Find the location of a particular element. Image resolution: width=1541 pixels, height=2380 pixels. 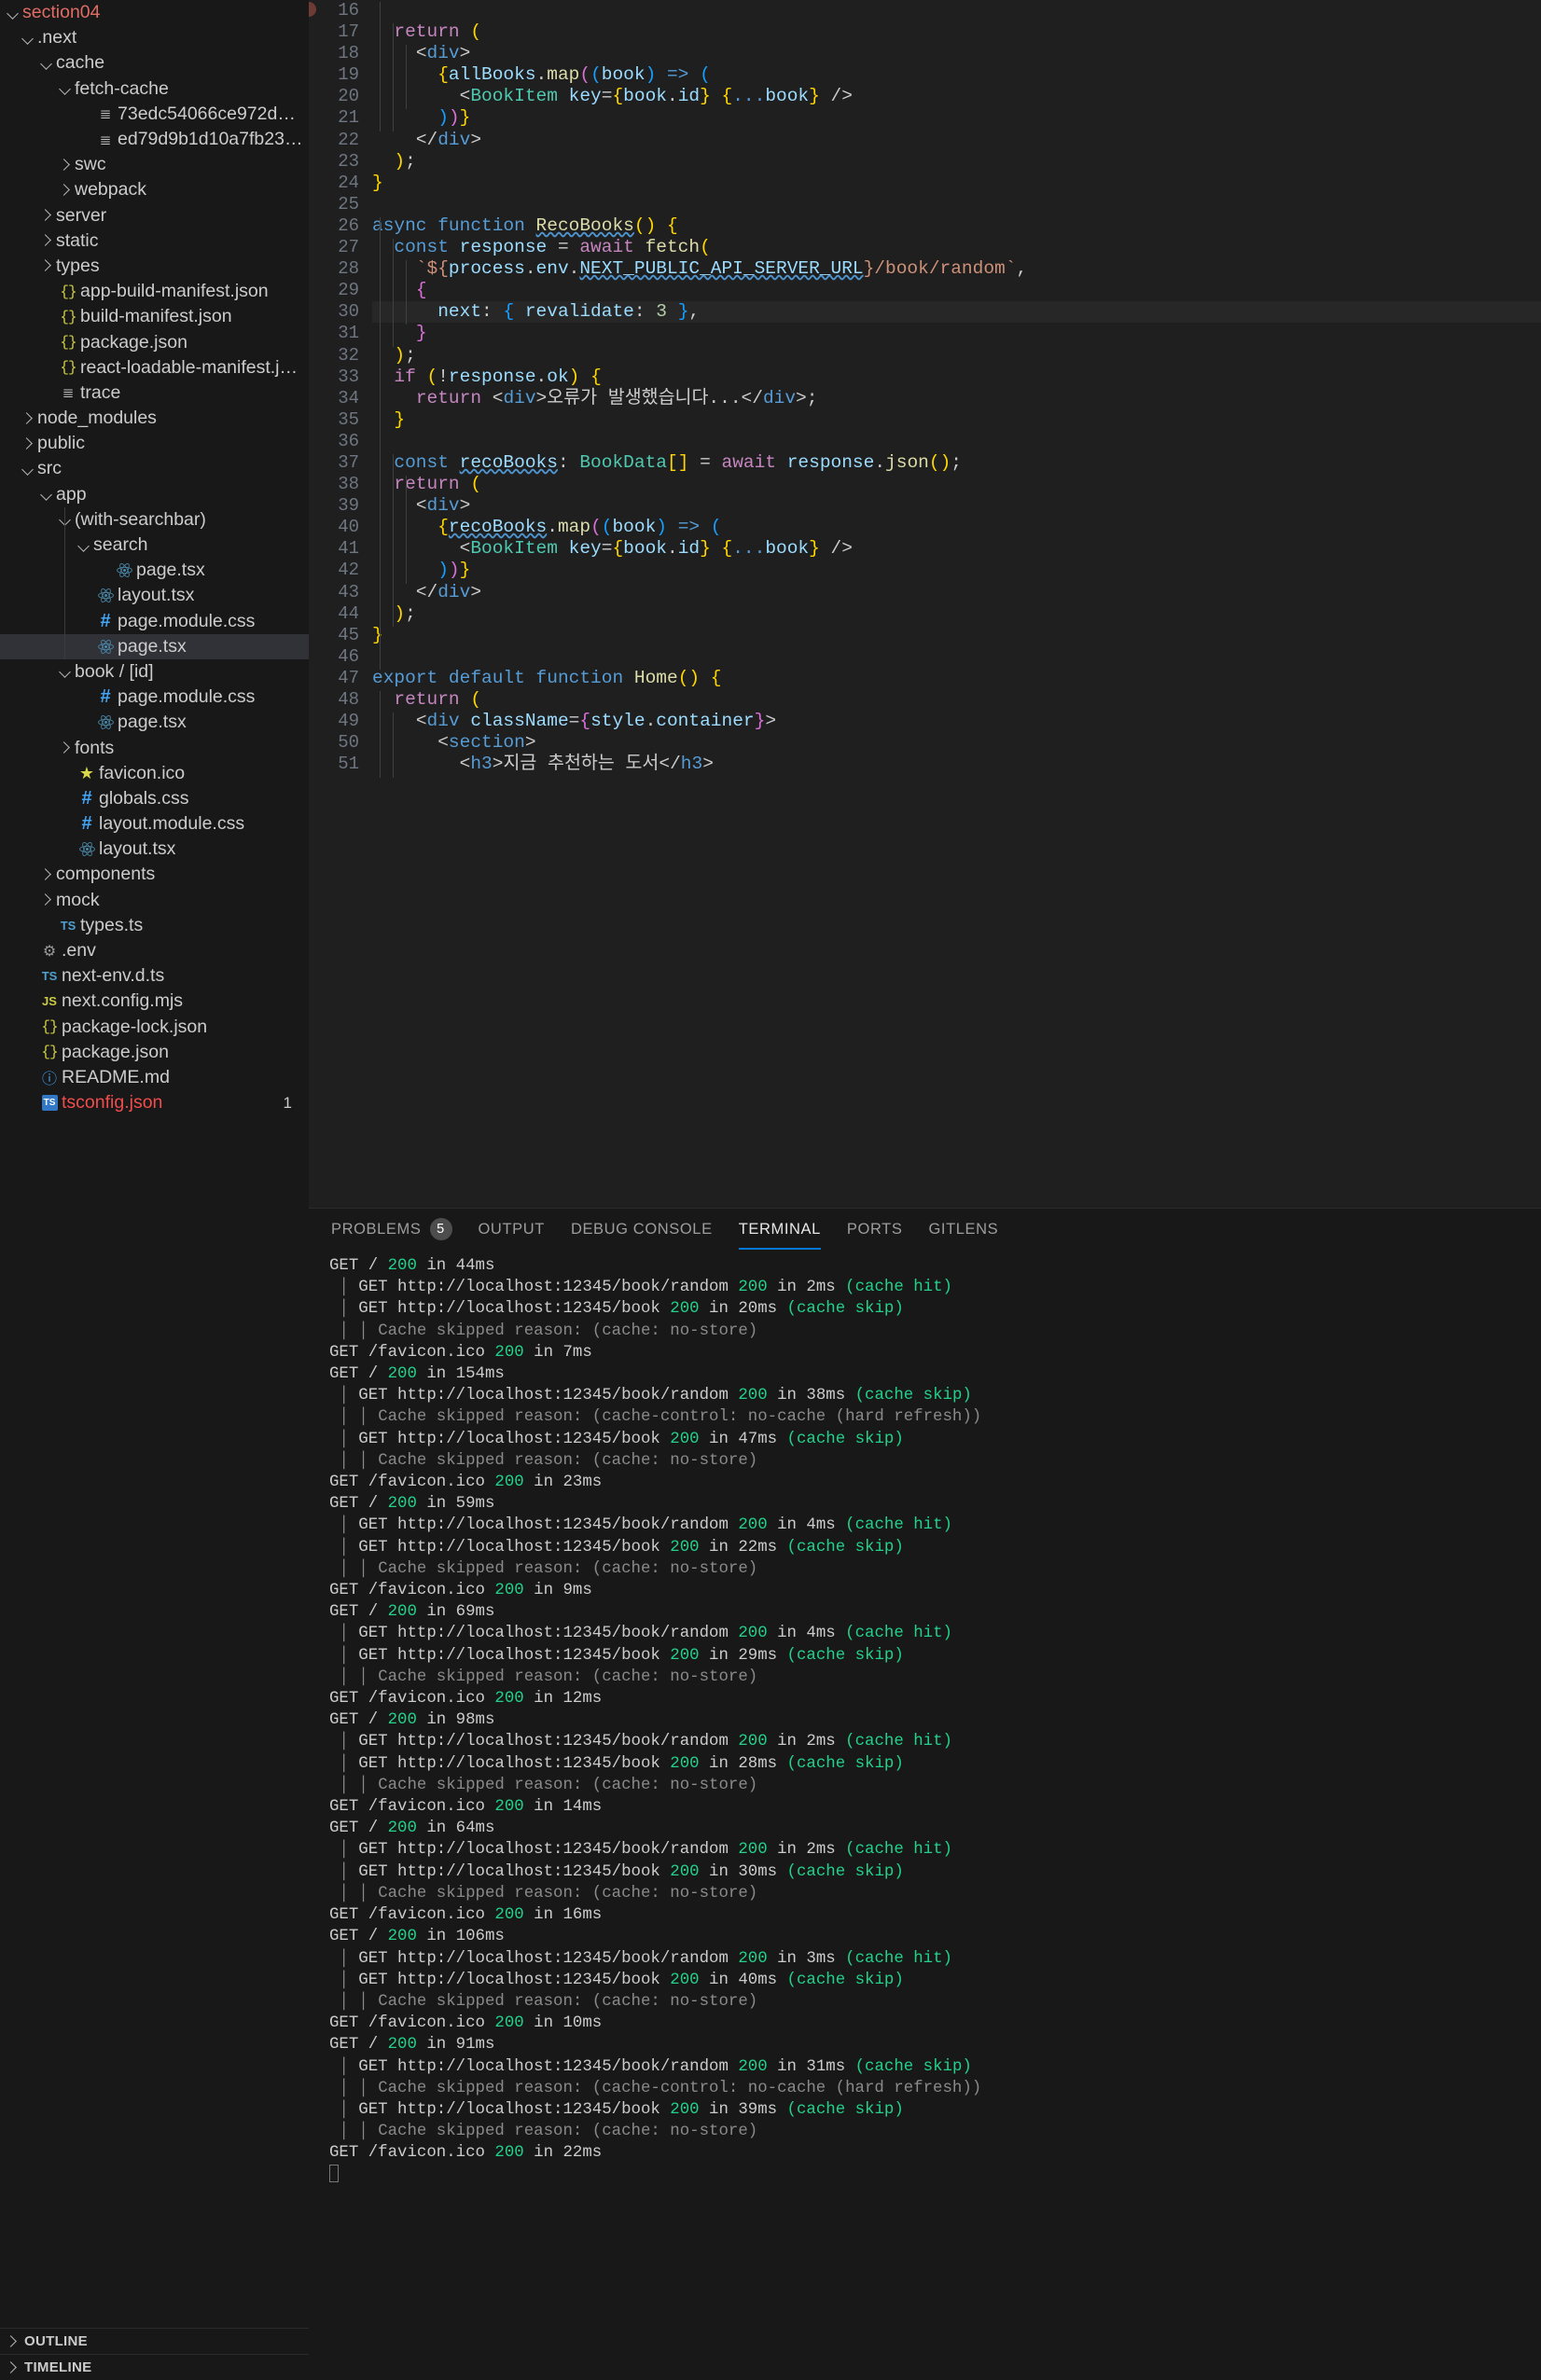

tree-row--env: ⚙ .env is located at coordinates (154, 951).